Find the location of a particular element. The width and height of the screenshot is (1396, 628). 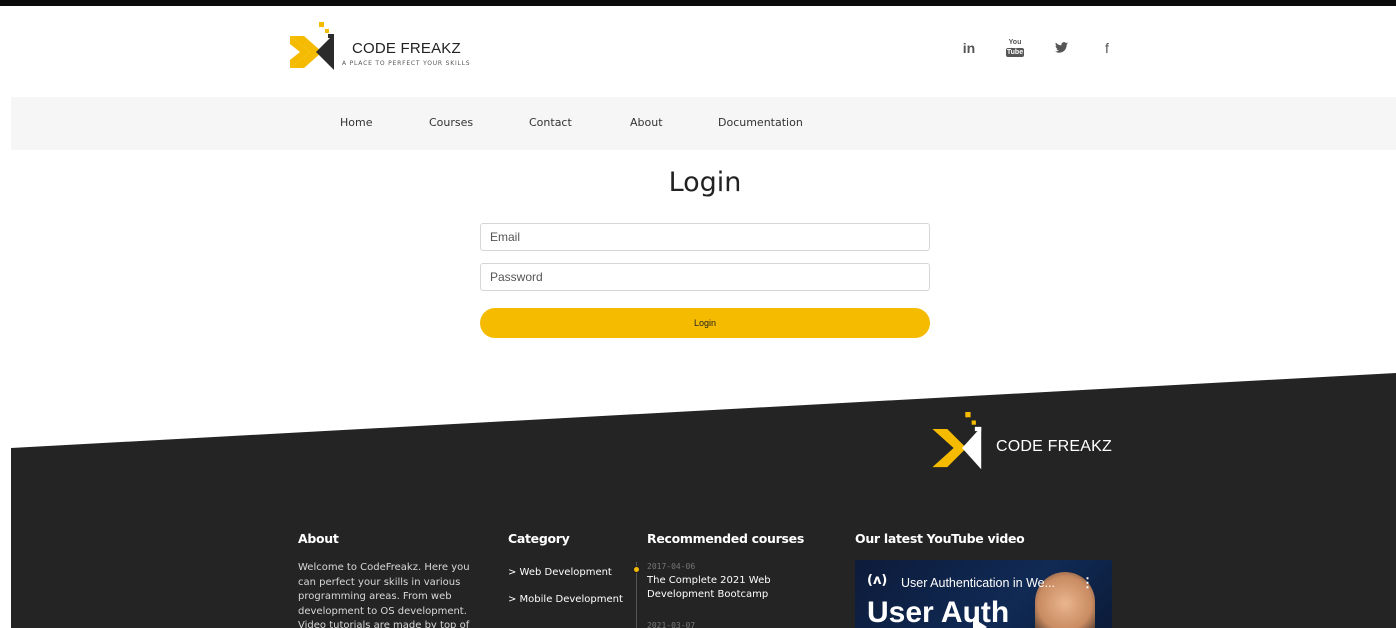

video-thumbnail-text: User Auth is located at coordinates (938, 612).